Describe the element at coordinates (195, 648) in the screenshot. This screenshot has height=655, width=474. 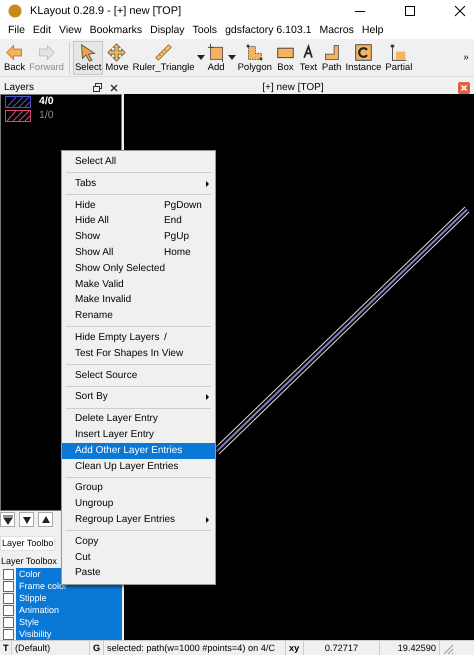
I see `status-message: selected: path(w=1000 #points=4) on 4/C` at that location.